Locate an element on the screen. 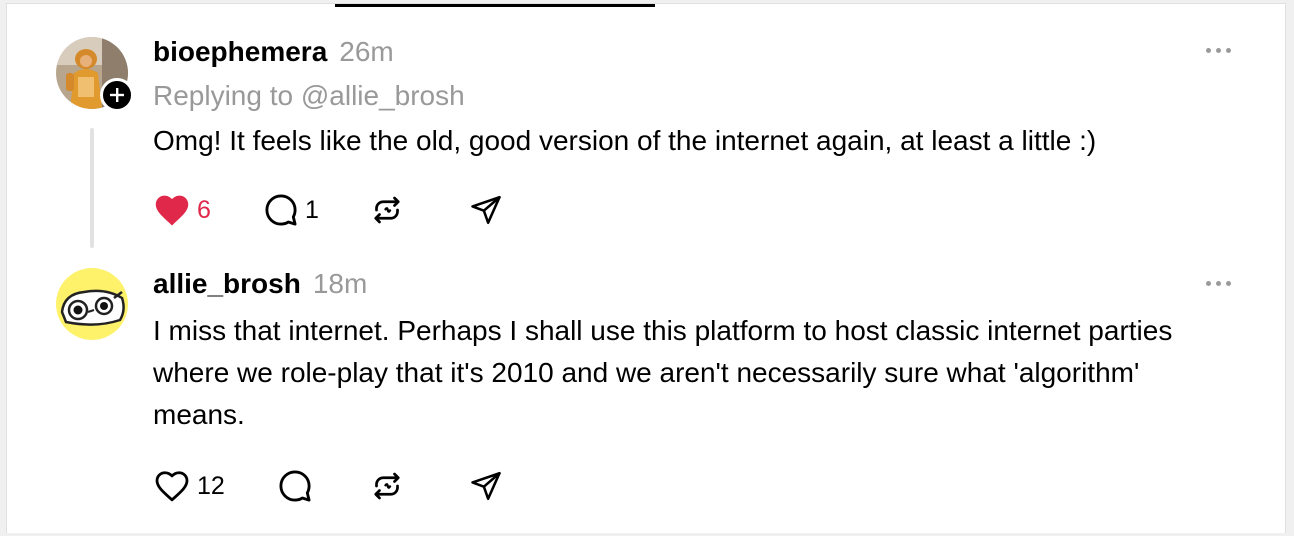 This screenshot has width=1294, height=536. username: bioephemera is located at coordinates (240, 52).